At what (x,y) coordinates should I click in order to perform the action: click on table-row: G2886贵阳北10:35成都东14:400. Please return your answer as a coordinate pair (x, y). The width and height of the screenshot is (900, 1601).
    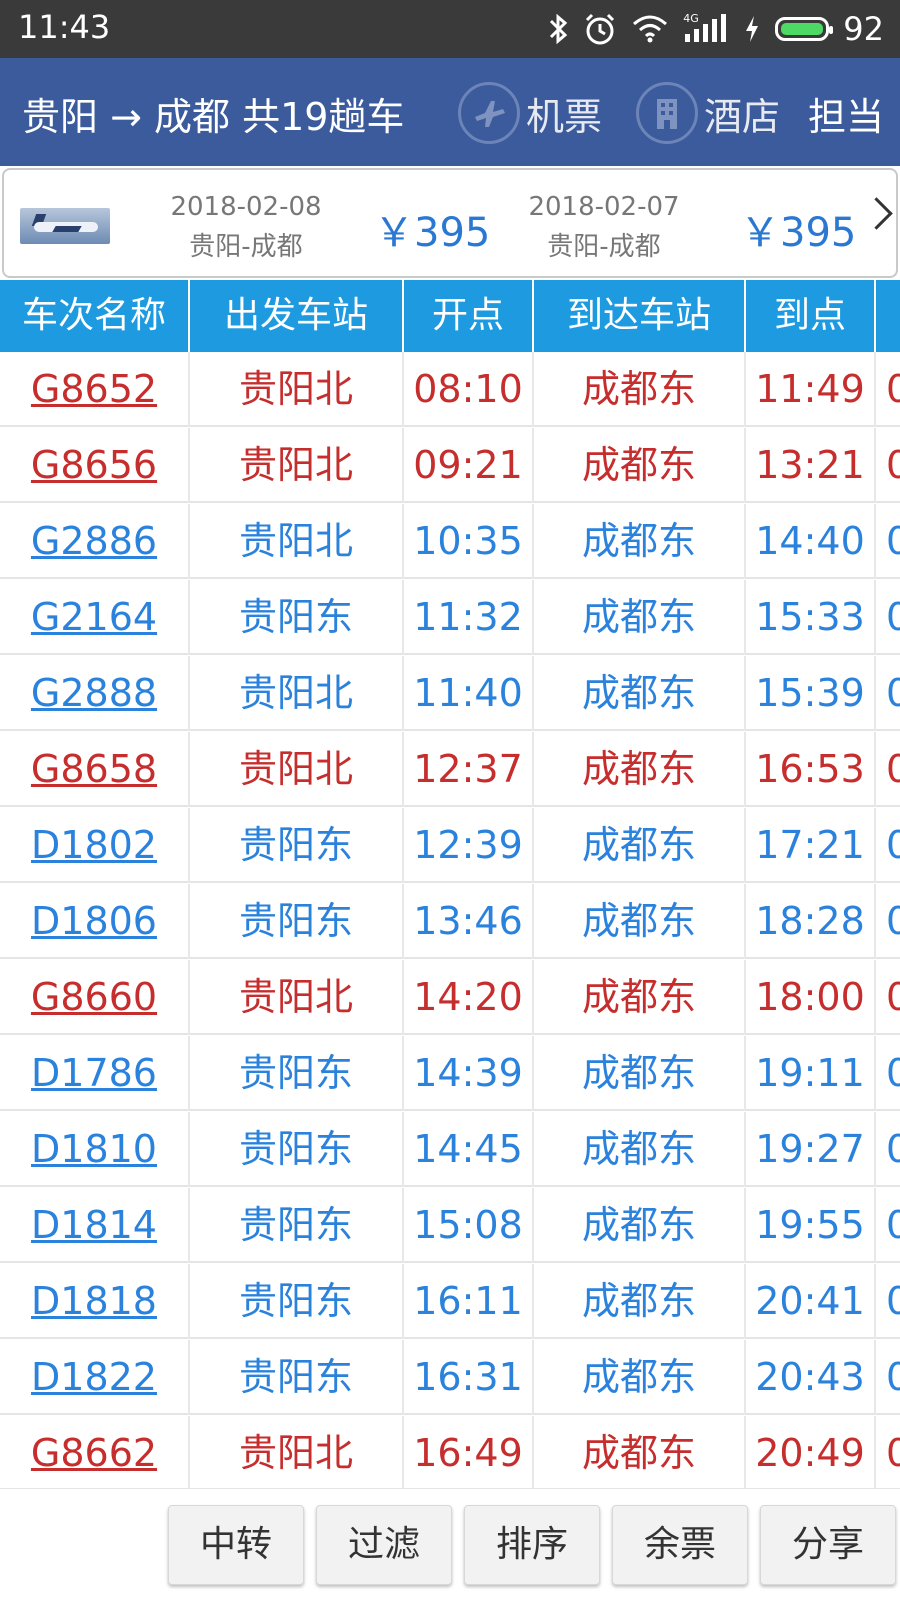
    Looking at the image, I should click on (450, 541).